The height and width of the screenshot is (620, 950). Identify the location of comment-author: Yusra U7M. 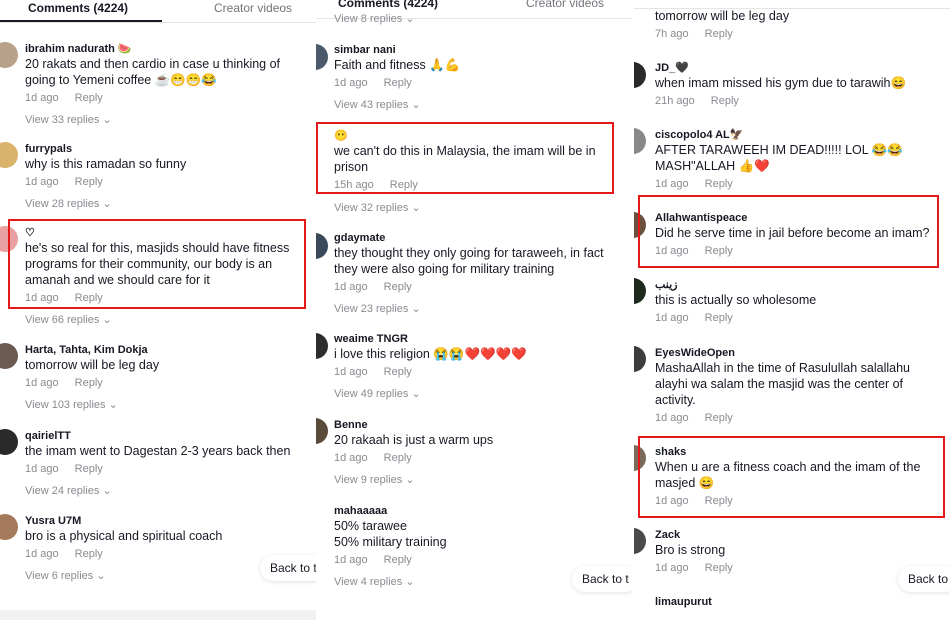
(167, 521).